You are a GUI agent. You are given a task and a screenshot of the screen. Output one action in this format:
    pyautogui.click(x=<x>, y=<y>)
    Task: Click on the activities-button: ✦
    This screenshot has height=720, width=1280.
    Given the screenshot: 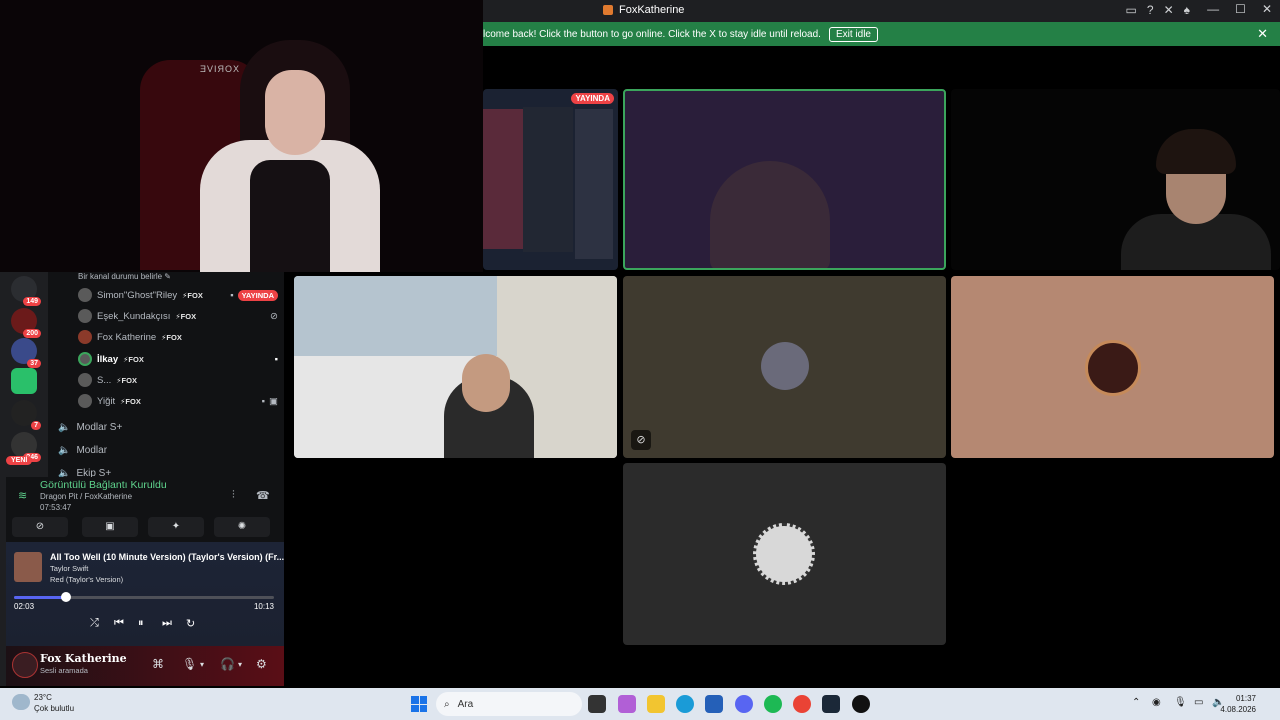 What is the action you would take?
    pyautogui.click(x=176, y=527)
    